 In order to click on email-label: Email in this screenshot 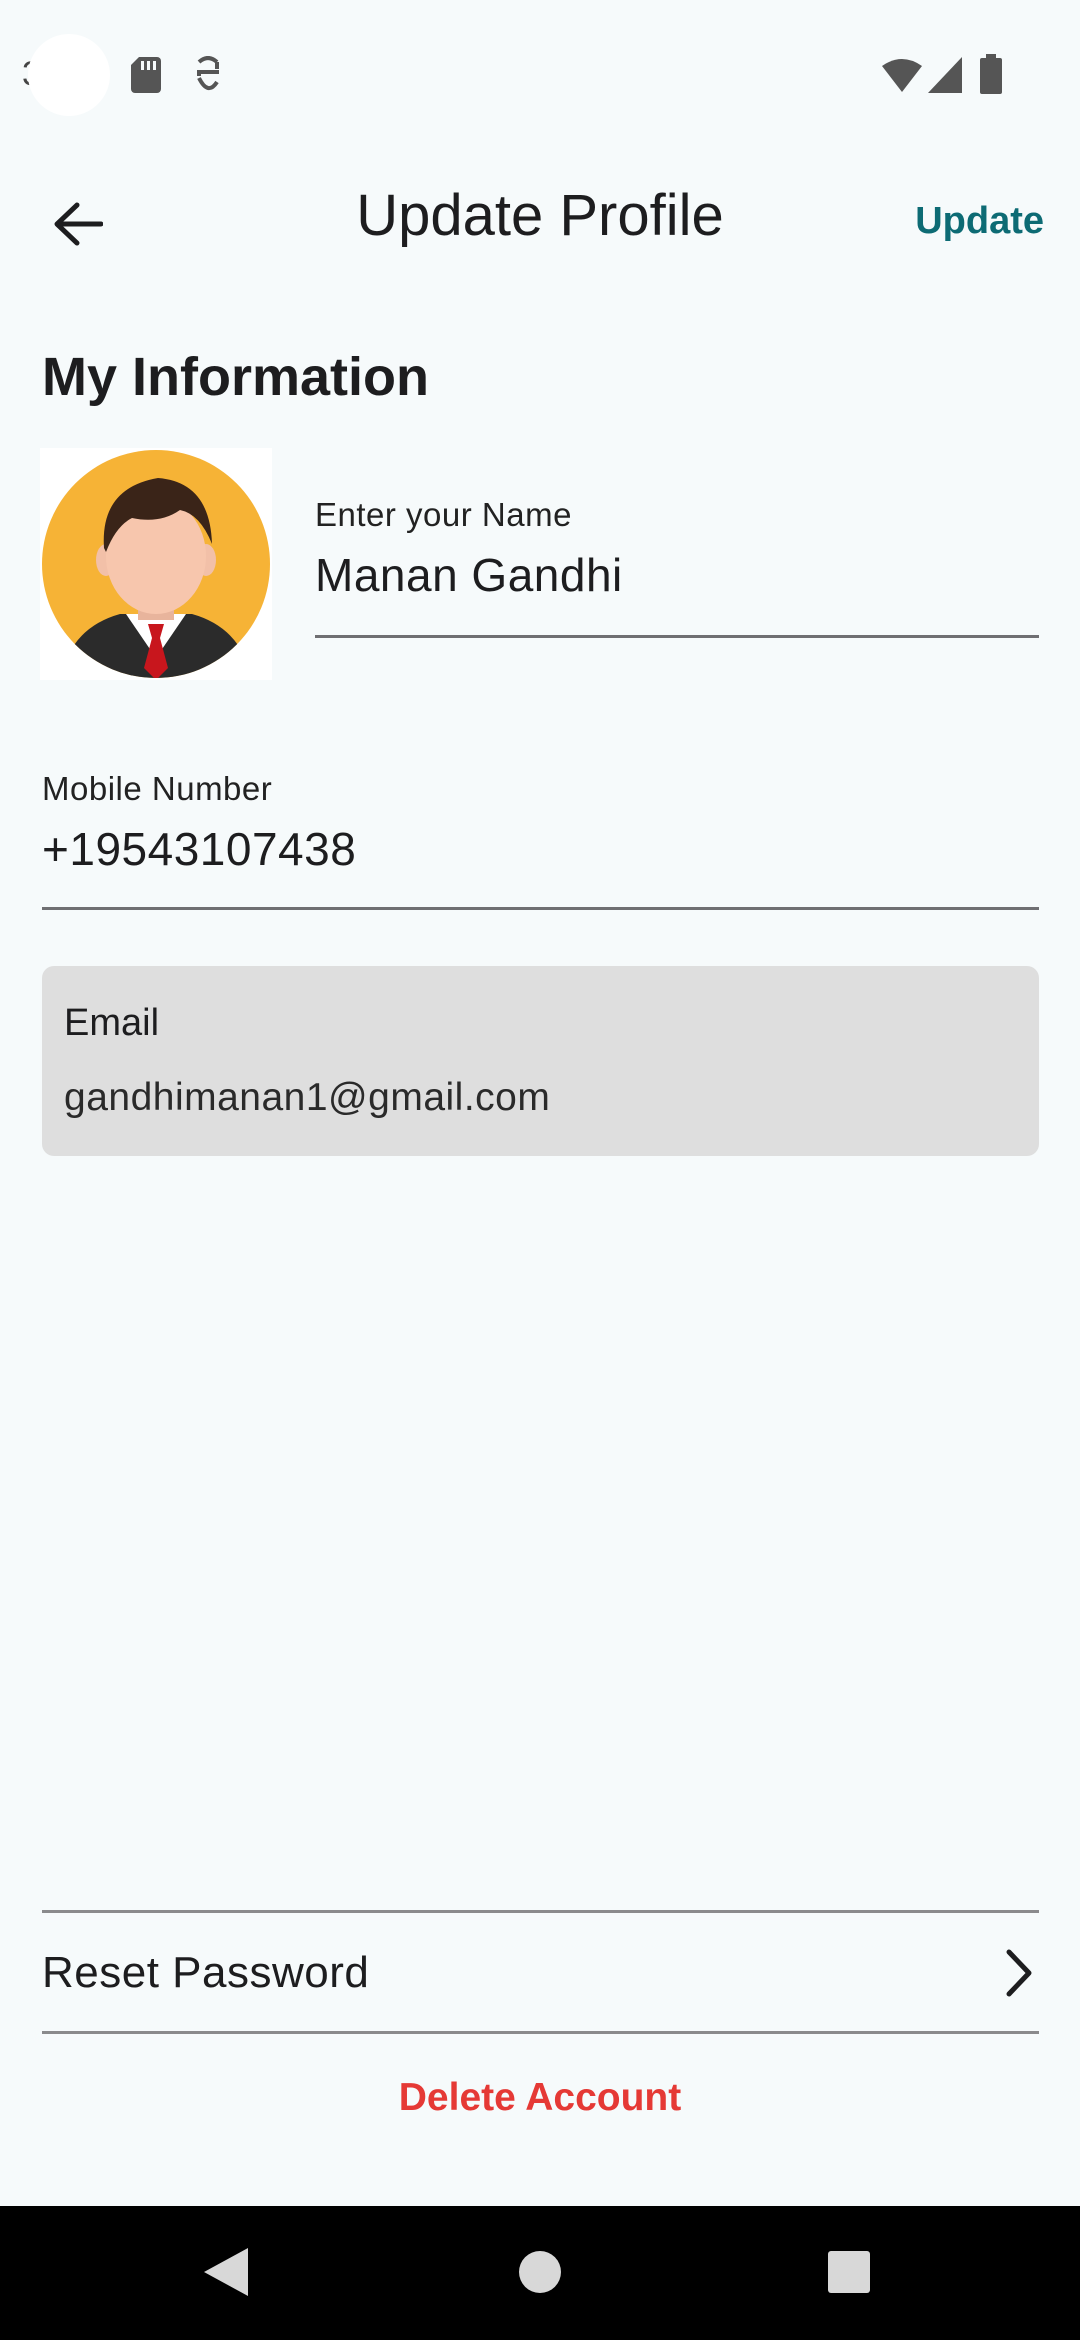, I will do `click(112, 1023)`.